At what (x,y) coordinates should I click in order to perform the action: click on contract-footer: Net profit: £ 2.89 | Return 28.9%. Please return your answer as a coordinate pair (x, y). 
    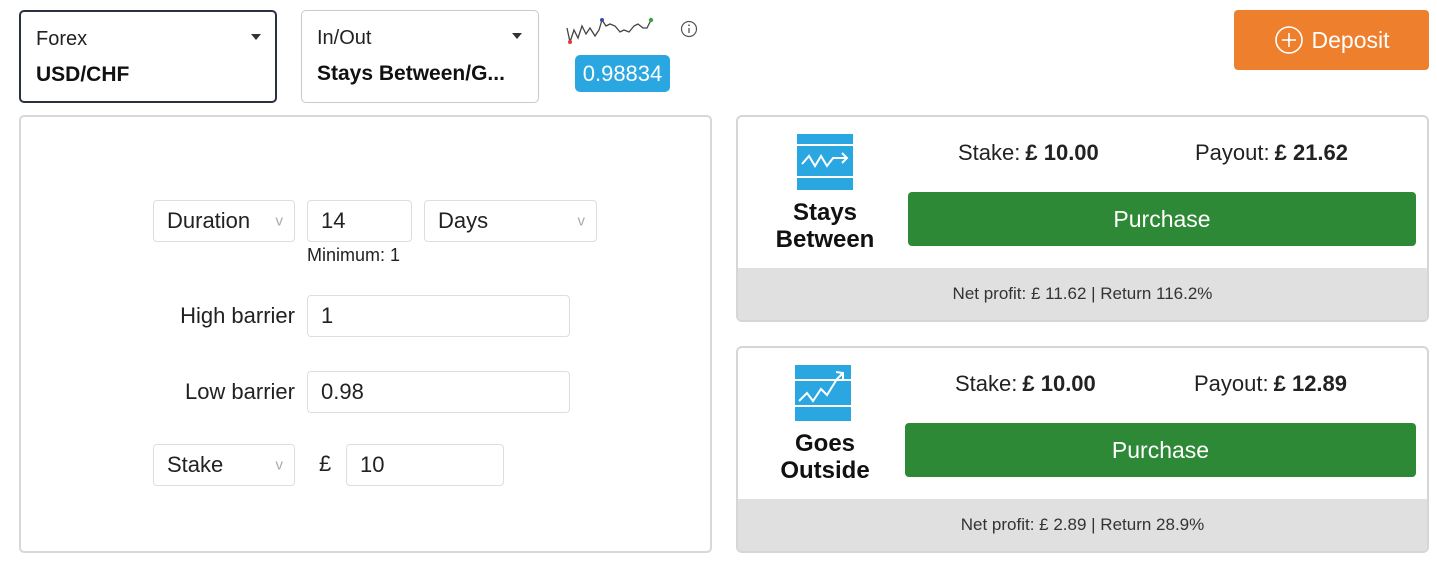
    Looking at the image, I should click on (1082, 525).